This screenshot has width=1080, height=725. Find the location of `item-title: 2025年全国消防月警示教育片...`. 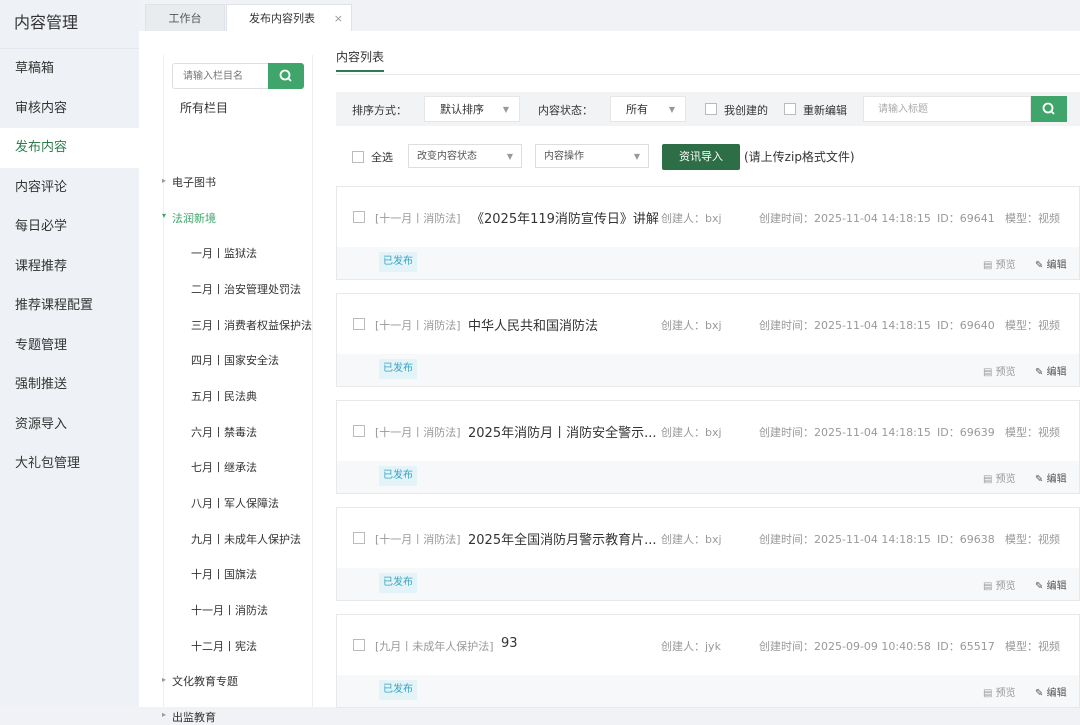

item-title: 2025年全国消防月警示教育片... is located at coordinates (562, 538).